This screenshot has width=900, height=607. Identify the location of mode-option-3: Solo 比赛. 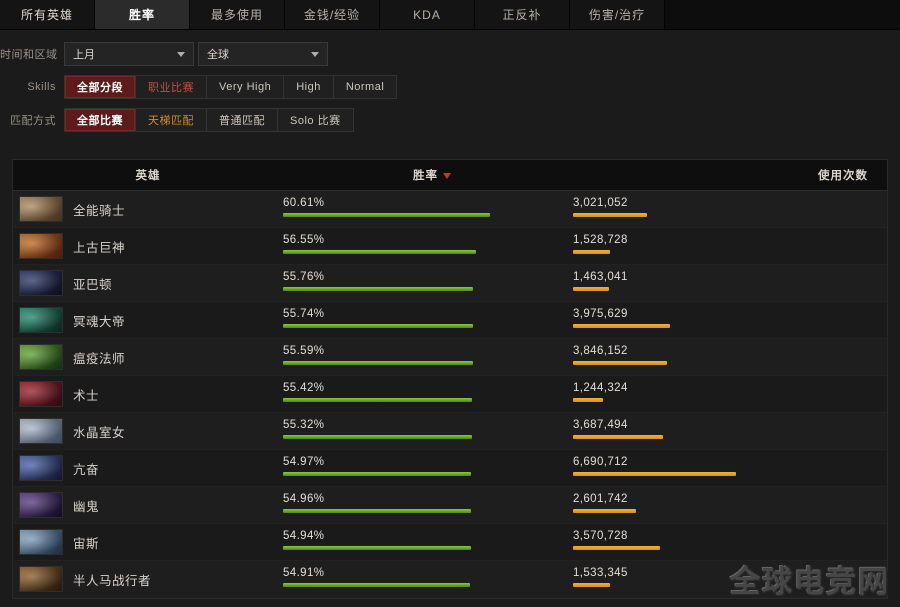
(315, 120).